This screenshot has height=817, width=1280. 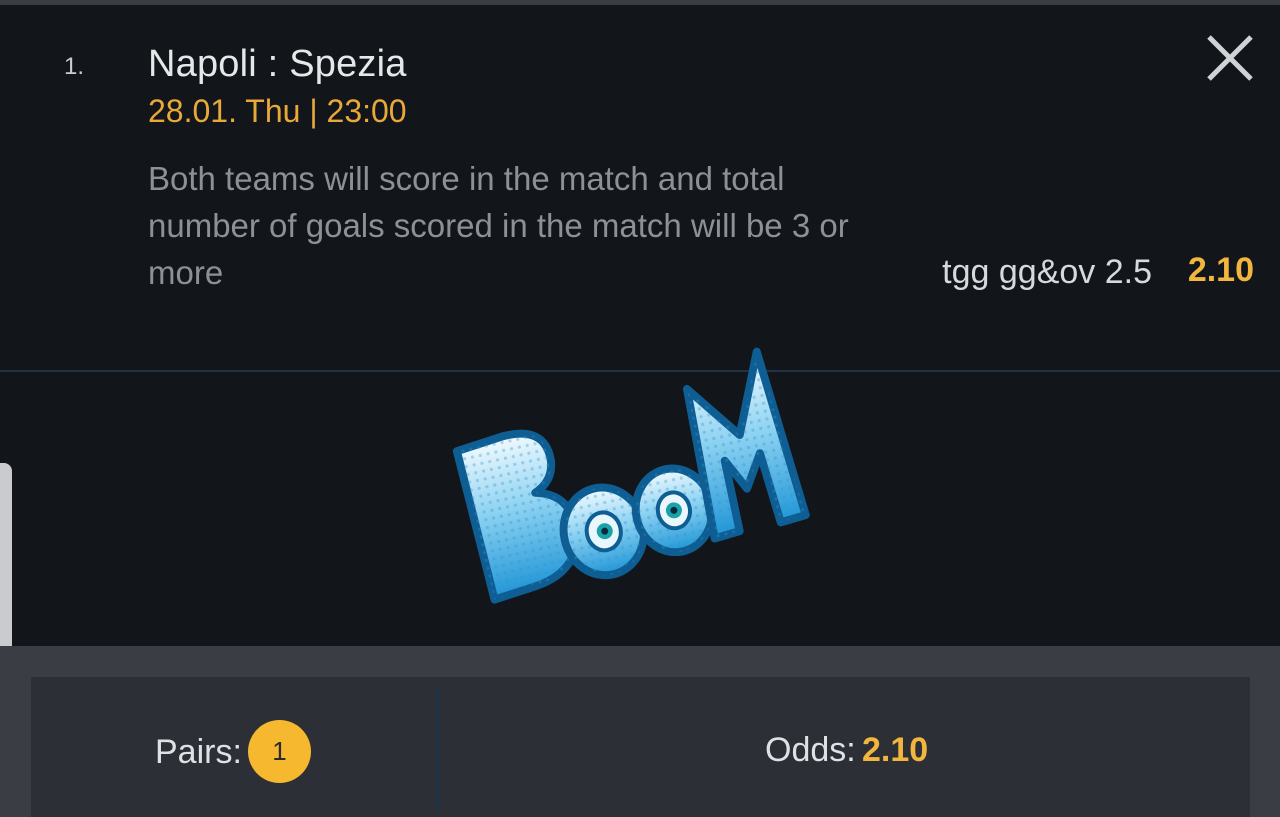 What do you see at coordinates (631, 475) in the screenshot?
I see `boom-sticker` at bounding box center [631, 475].